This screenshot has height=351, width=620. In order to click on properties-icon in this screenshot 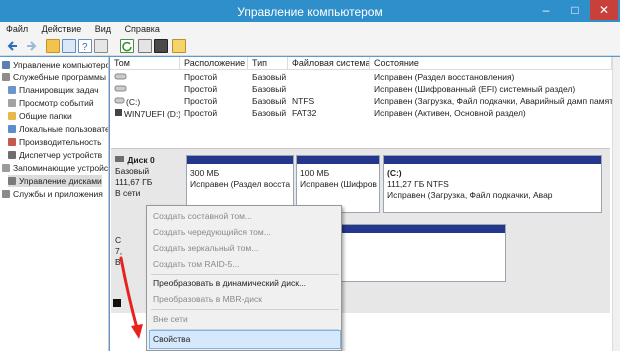, I will do `click(101, 46)`.